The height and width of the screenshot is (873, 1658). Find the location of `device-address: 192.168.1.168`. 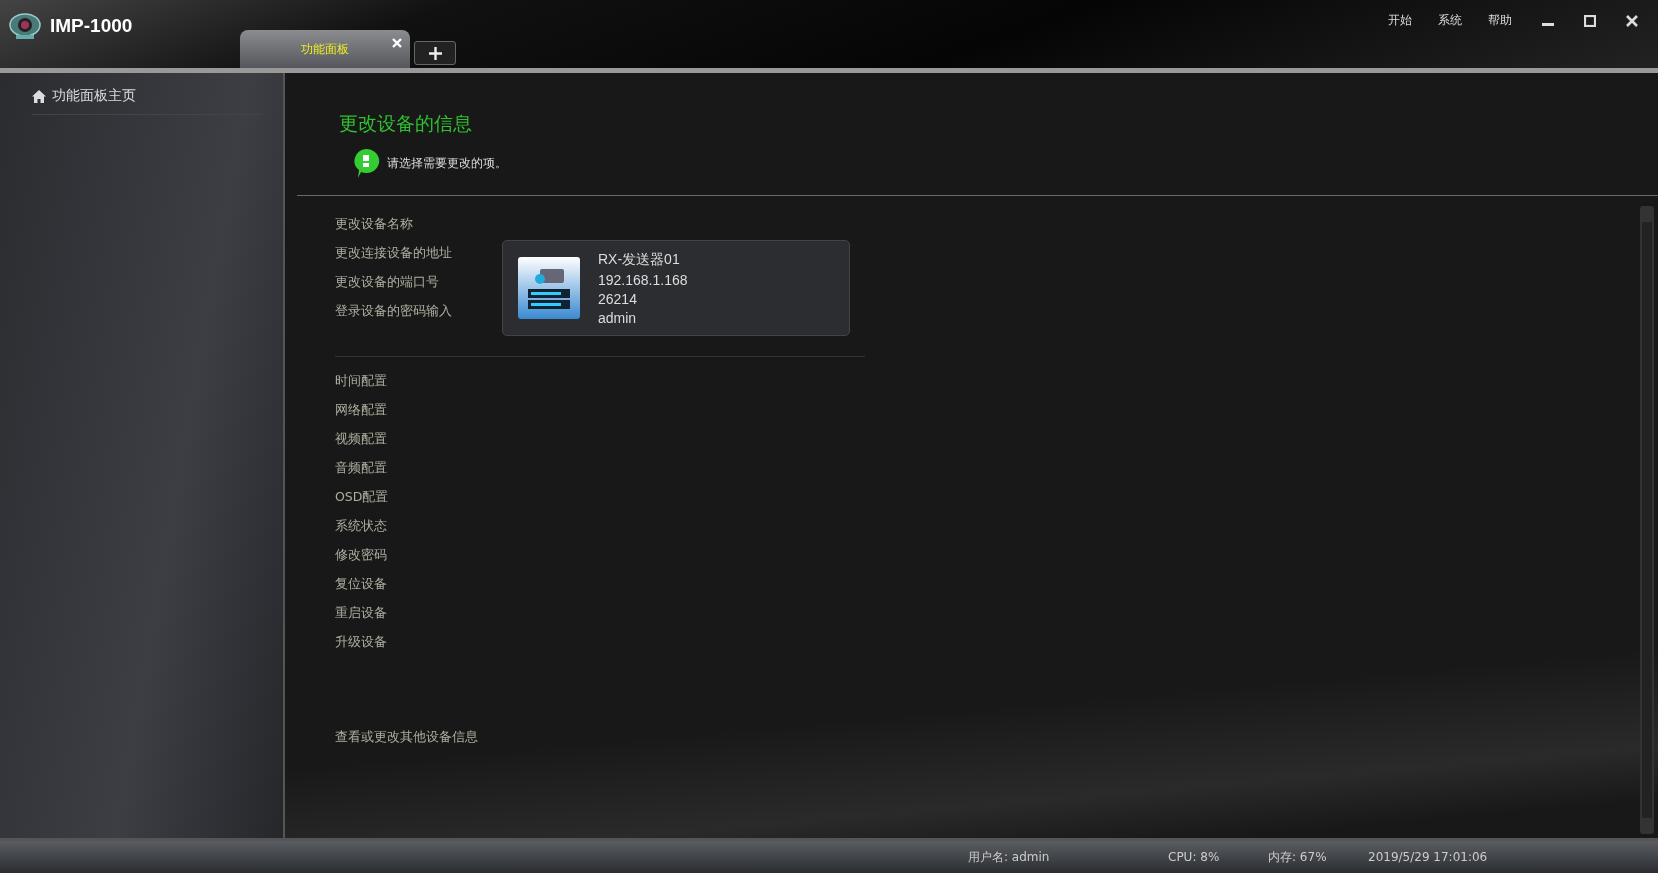

device-address: 192.168.1.168 is located at coordinates (643, 279).